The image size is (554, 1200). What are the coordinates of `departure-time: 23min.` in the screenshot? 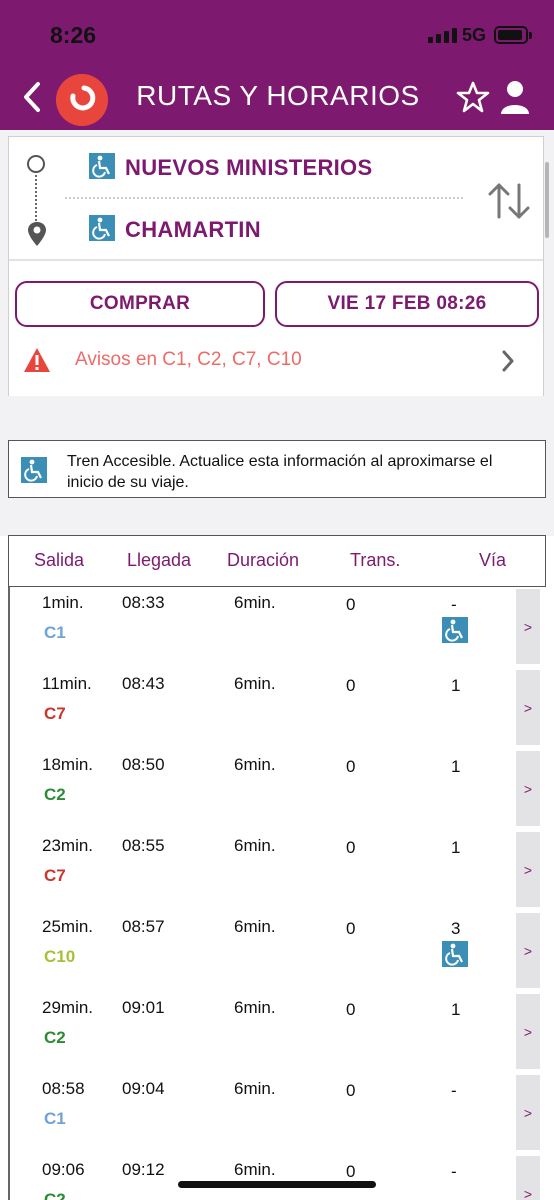 It's located at (68, 845).